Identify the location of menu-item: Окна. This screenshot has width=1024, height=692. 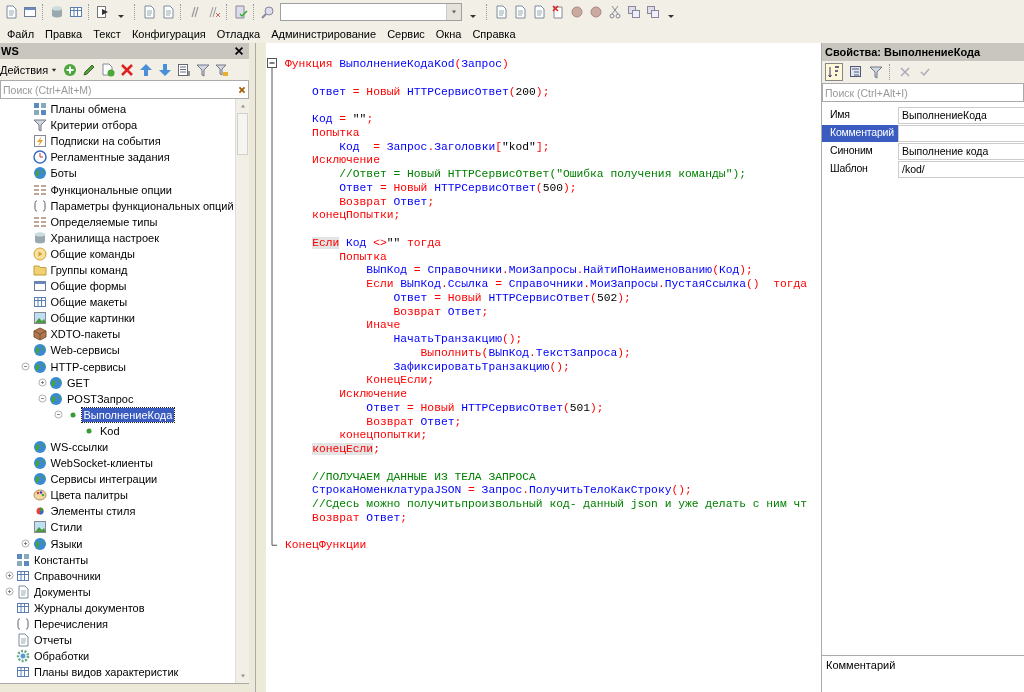
(448, 33).